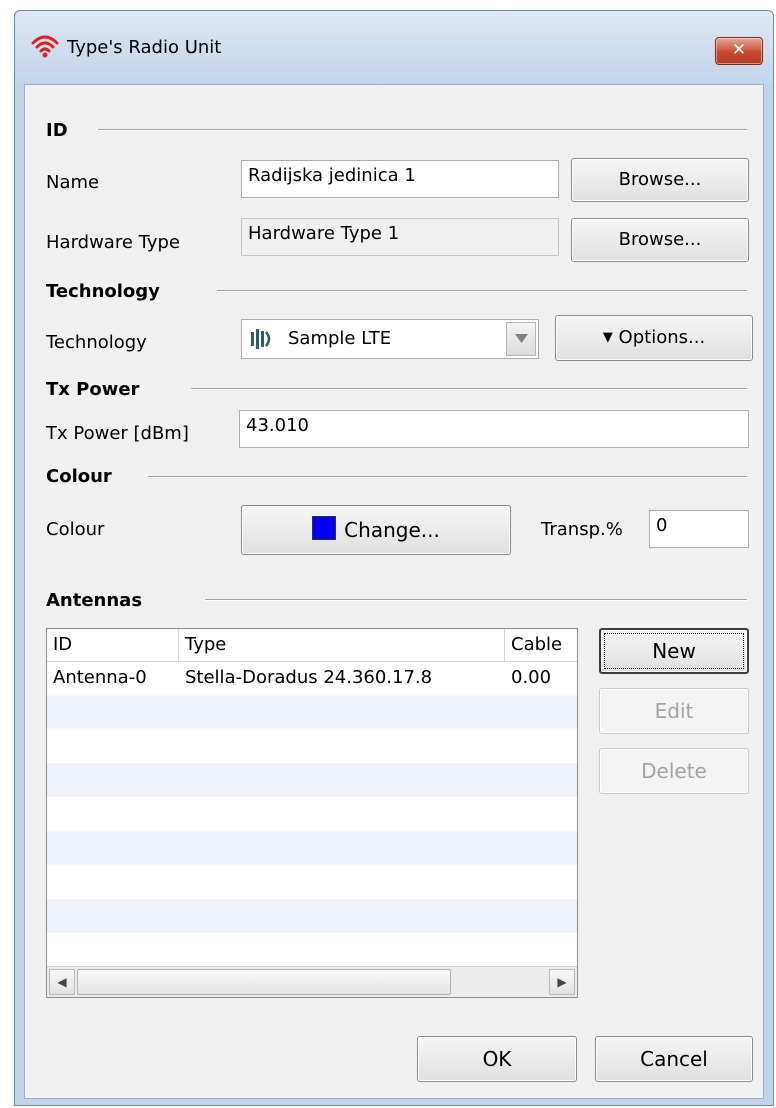 Image resolution: width=776 pixels, height=1108 pixels. What do you see at coordinates (674, 711) in the screenshot?
I see `edit-antenna-button: Edit` at bounding box center [674, 711].